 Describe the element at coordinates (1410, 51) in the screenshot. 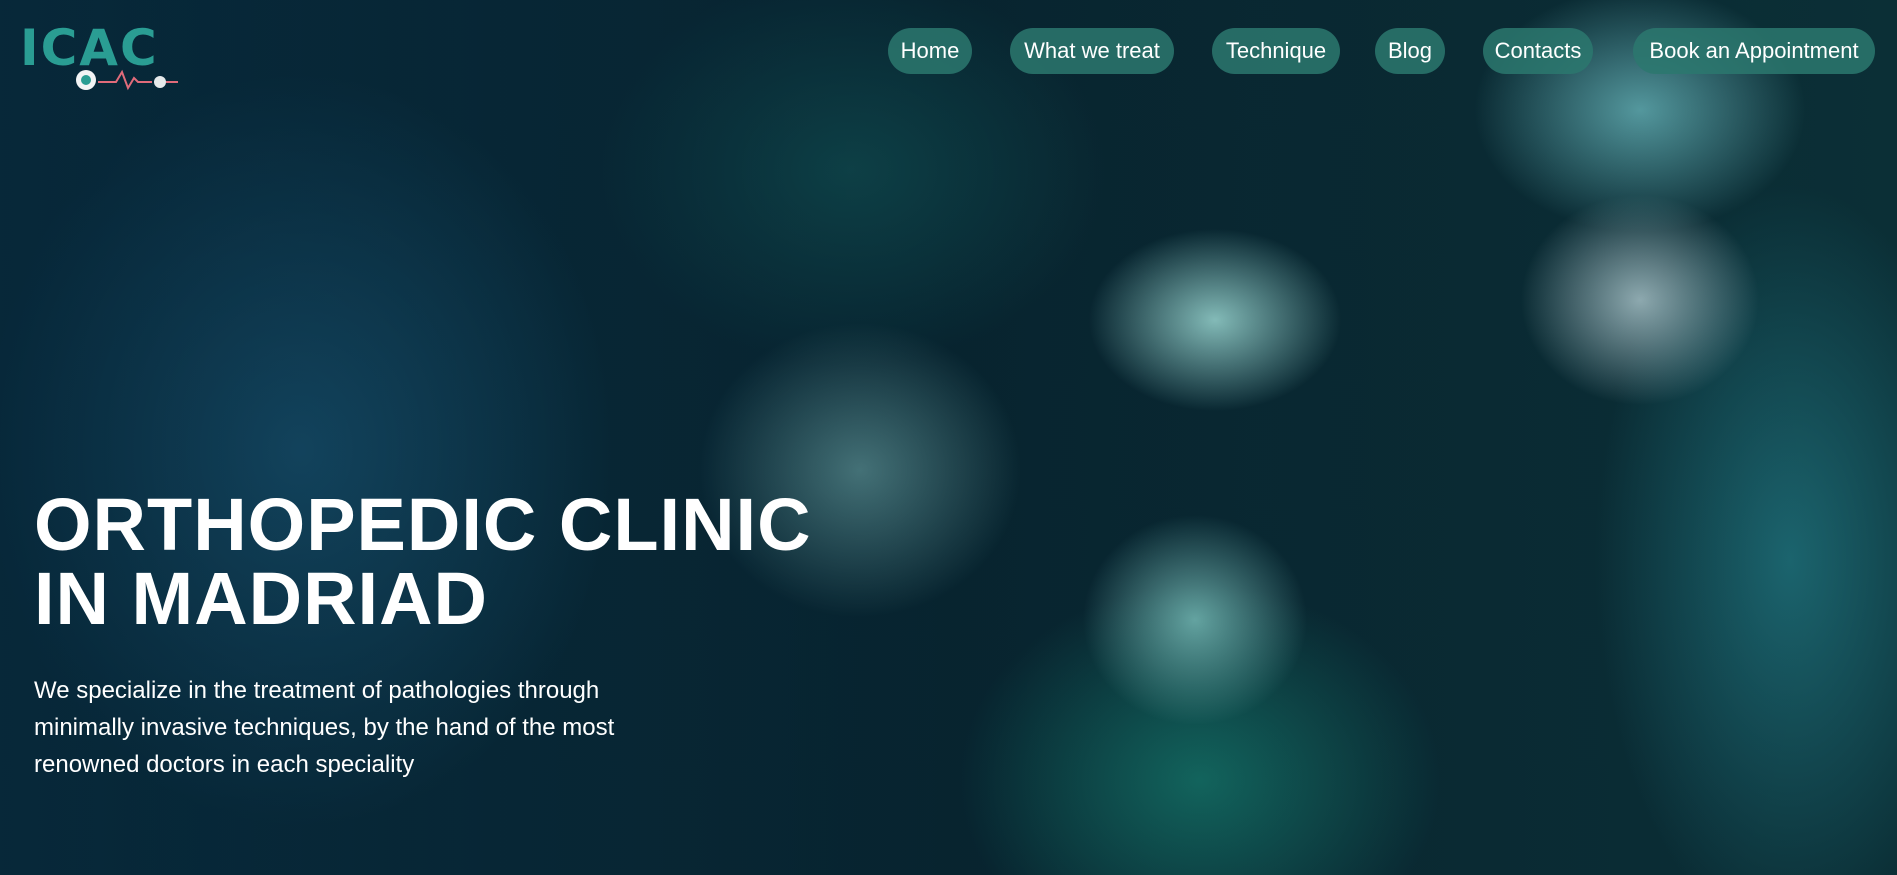

I see `nav-blog: Blog` at that location.